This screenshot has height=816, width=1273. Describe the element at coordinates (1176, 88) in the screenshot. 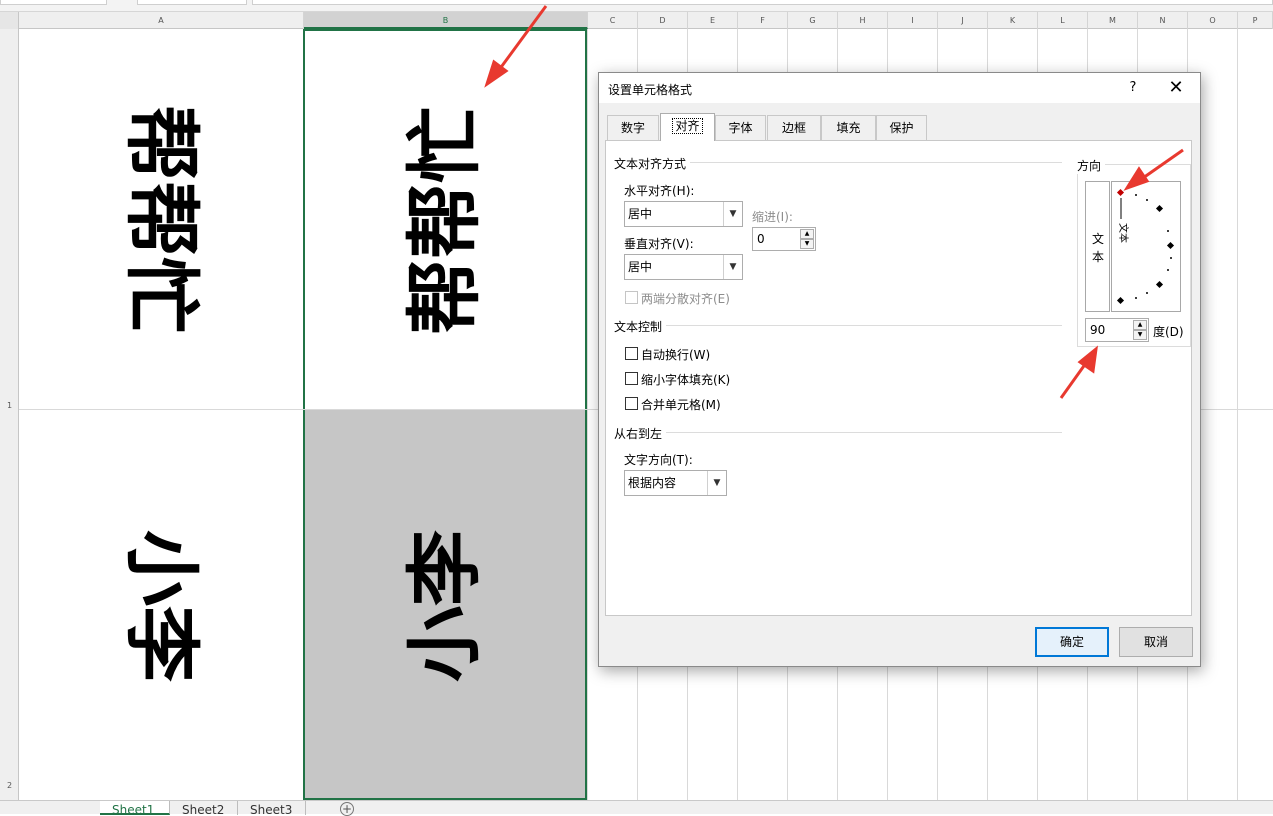

I see `close-icon: ✕` at that location.